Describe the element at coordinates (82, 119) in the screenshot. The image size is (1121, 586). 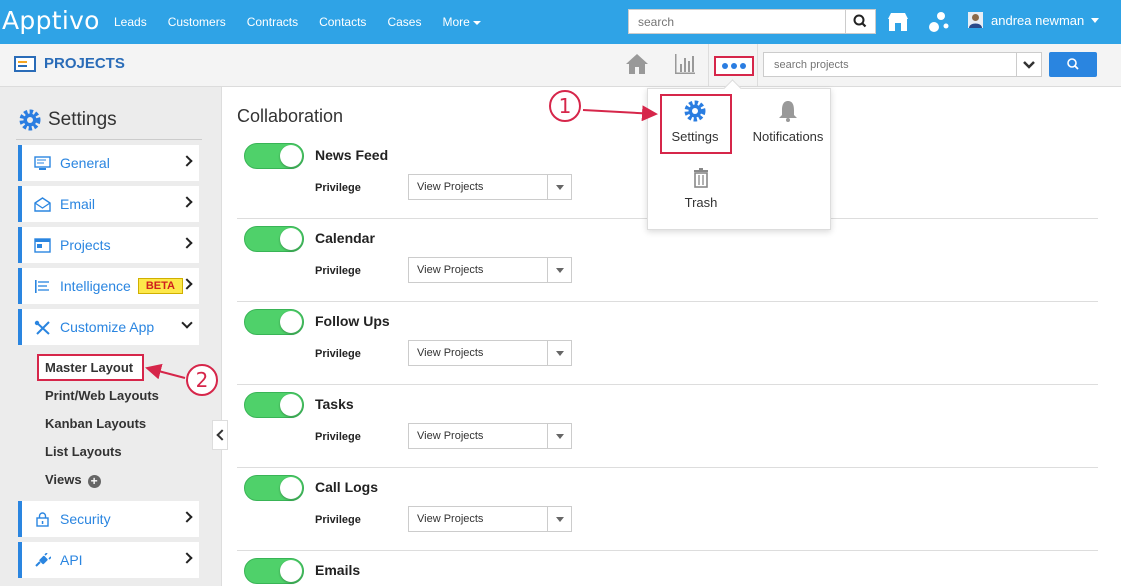
I see `sidebar-title-text: Settings` at that location.